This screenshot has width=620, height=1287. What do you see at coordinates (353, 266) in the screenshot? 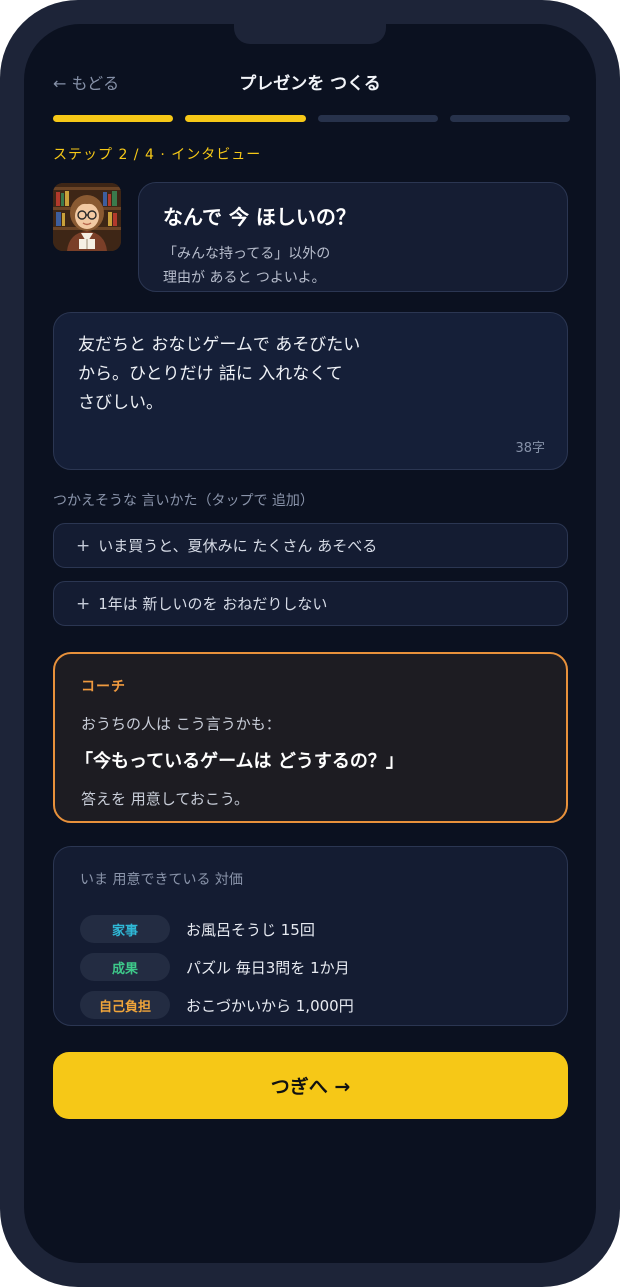
I see `question-hint: 「みんな持ってる」以外の 理由が あると つよいよ。` at bounding box center [353, 266].